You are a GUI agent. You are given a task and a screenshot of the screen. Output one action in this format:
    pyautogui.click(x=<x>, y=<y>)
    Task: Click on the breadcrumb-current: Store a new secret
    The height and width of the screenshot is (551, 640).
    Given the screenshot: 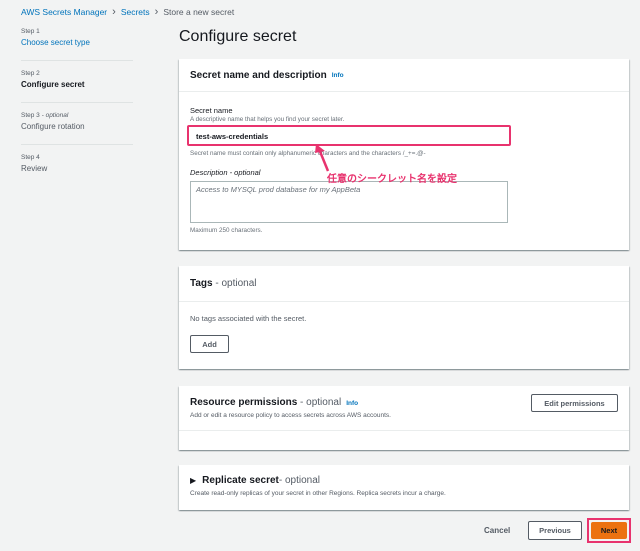 What is the action you would take?
    pyautogui.click(x=199, y=12)
    